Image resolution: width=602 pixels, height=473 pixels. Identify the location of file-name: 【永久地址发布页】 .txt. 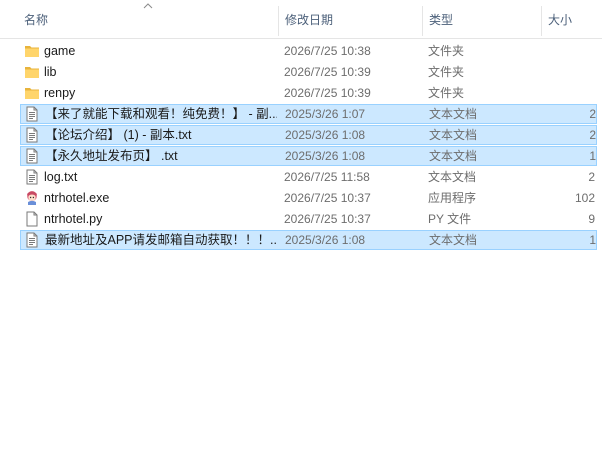
(111, 156).